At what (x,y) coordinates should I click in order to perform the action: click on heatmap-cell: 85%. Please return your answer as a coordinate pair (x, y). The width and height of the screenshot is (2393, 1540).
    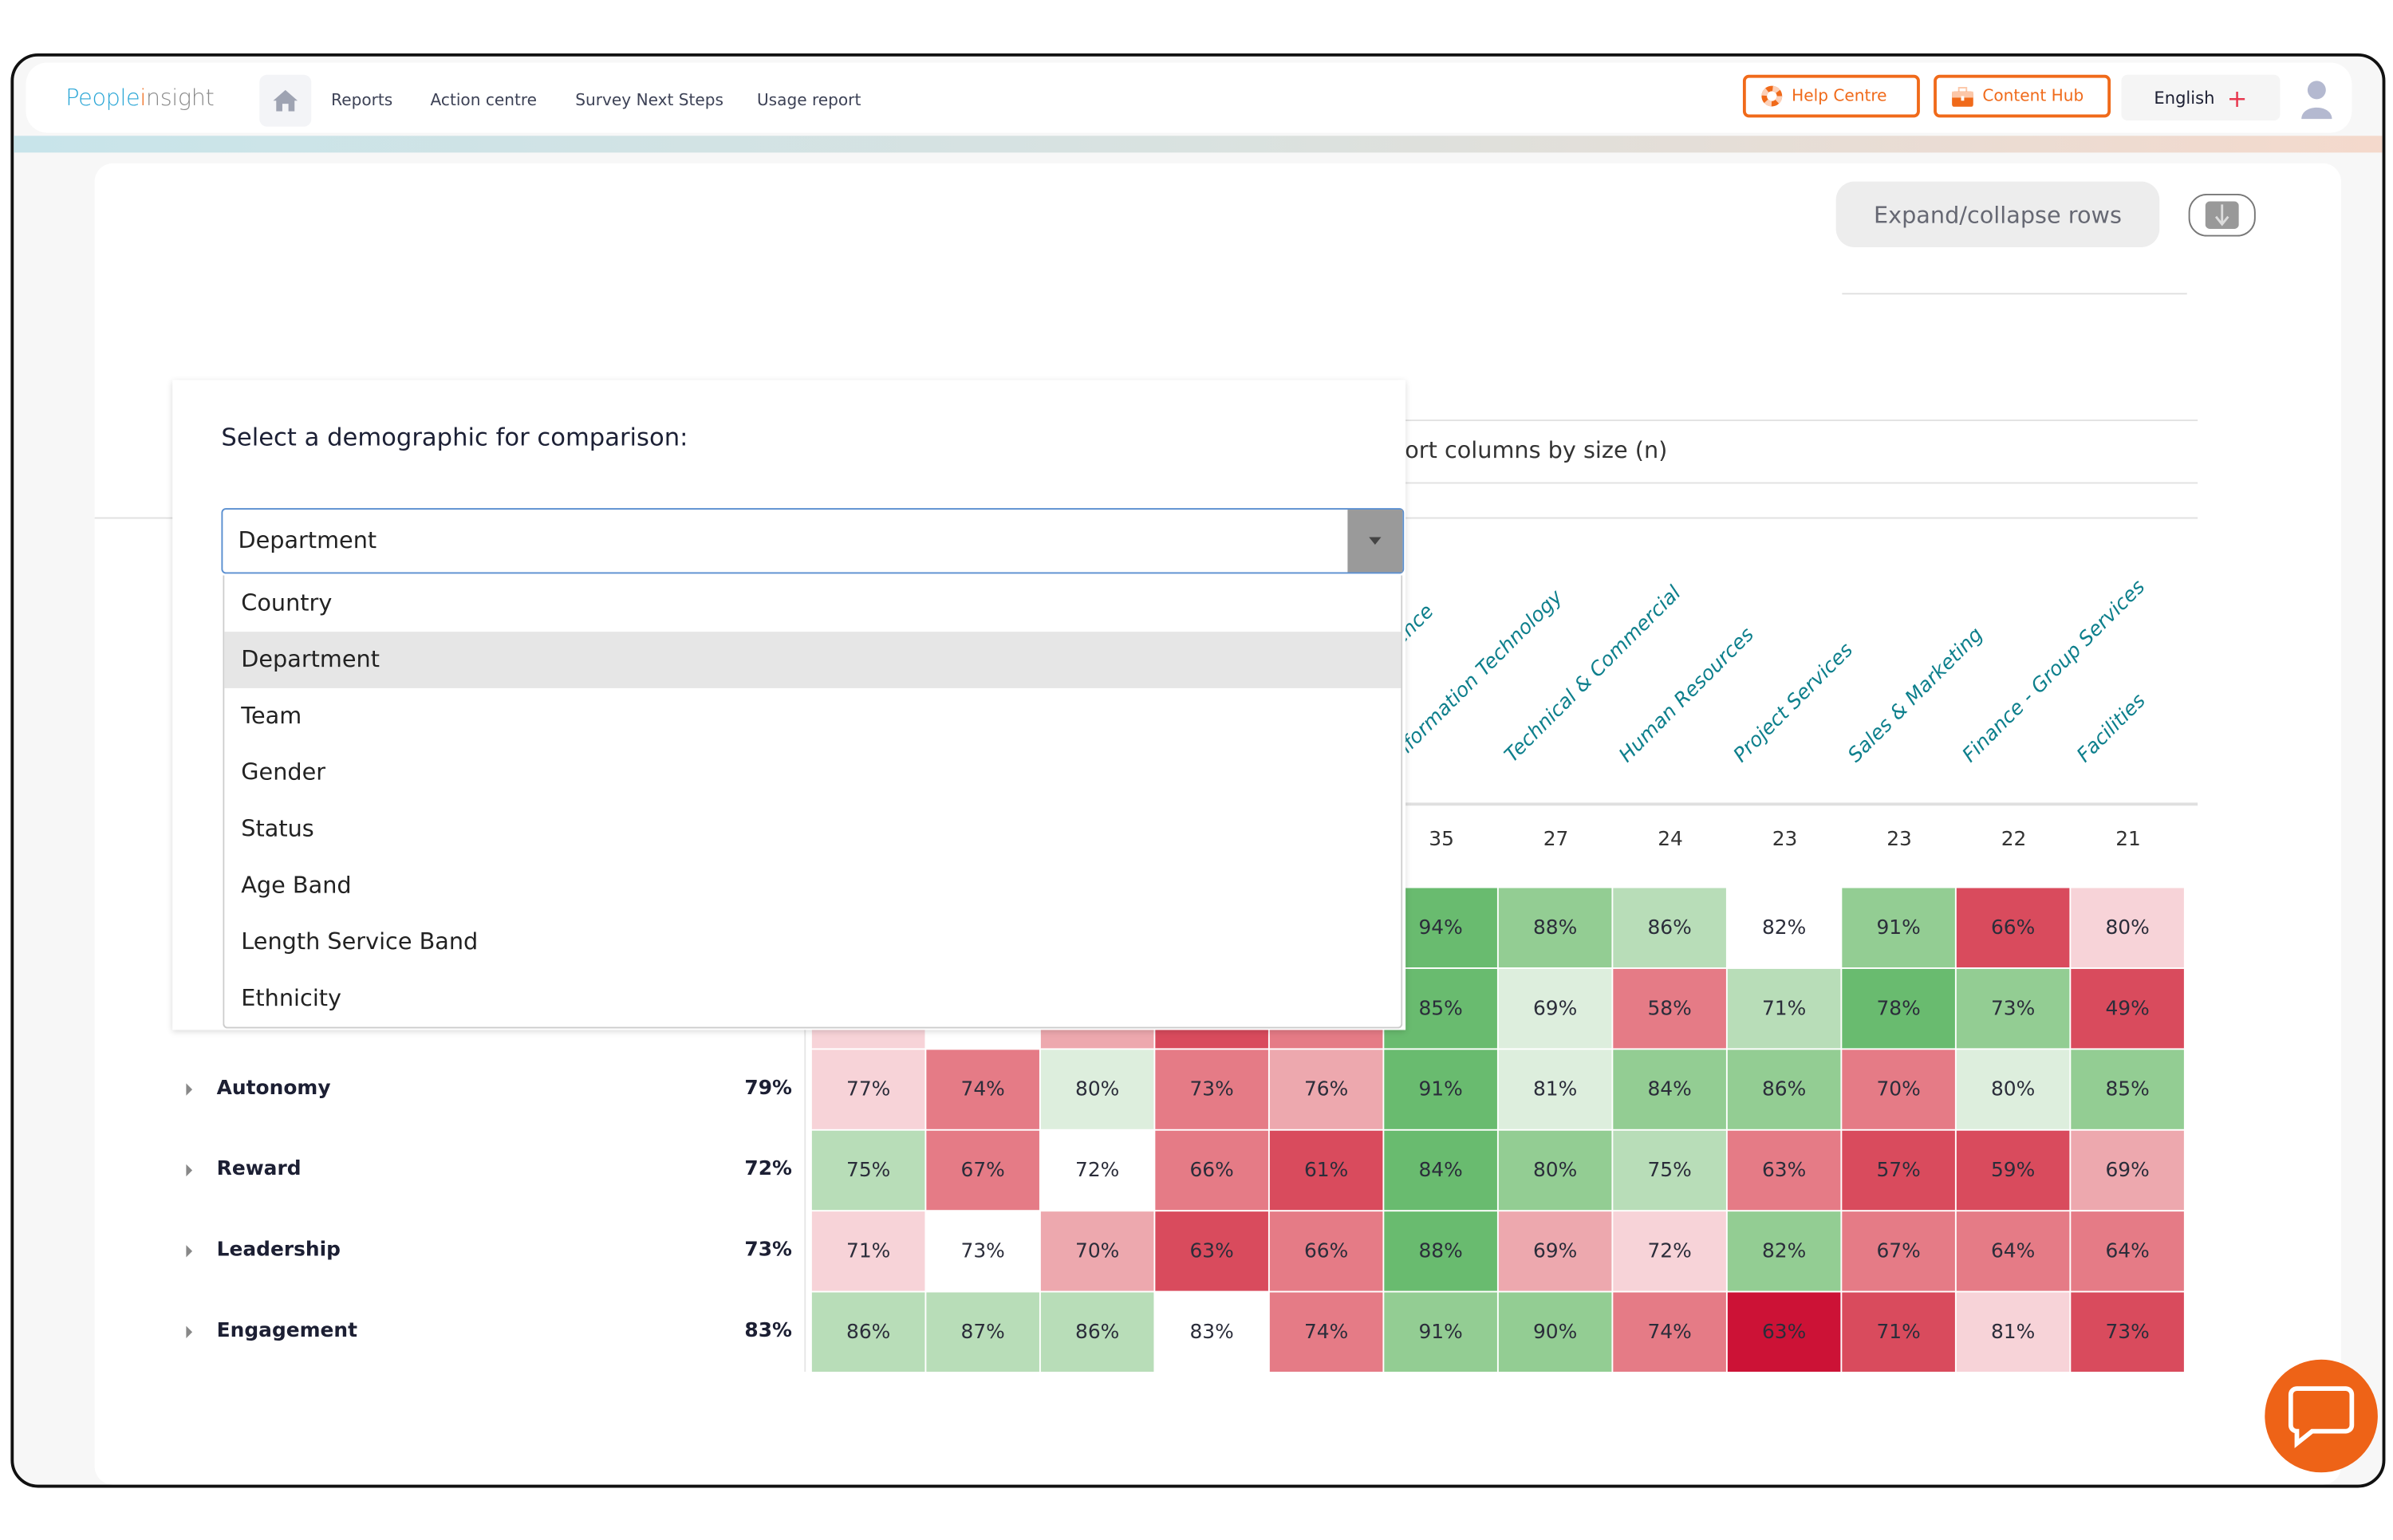
    Looking at the image, I should click on (2127, 1089).